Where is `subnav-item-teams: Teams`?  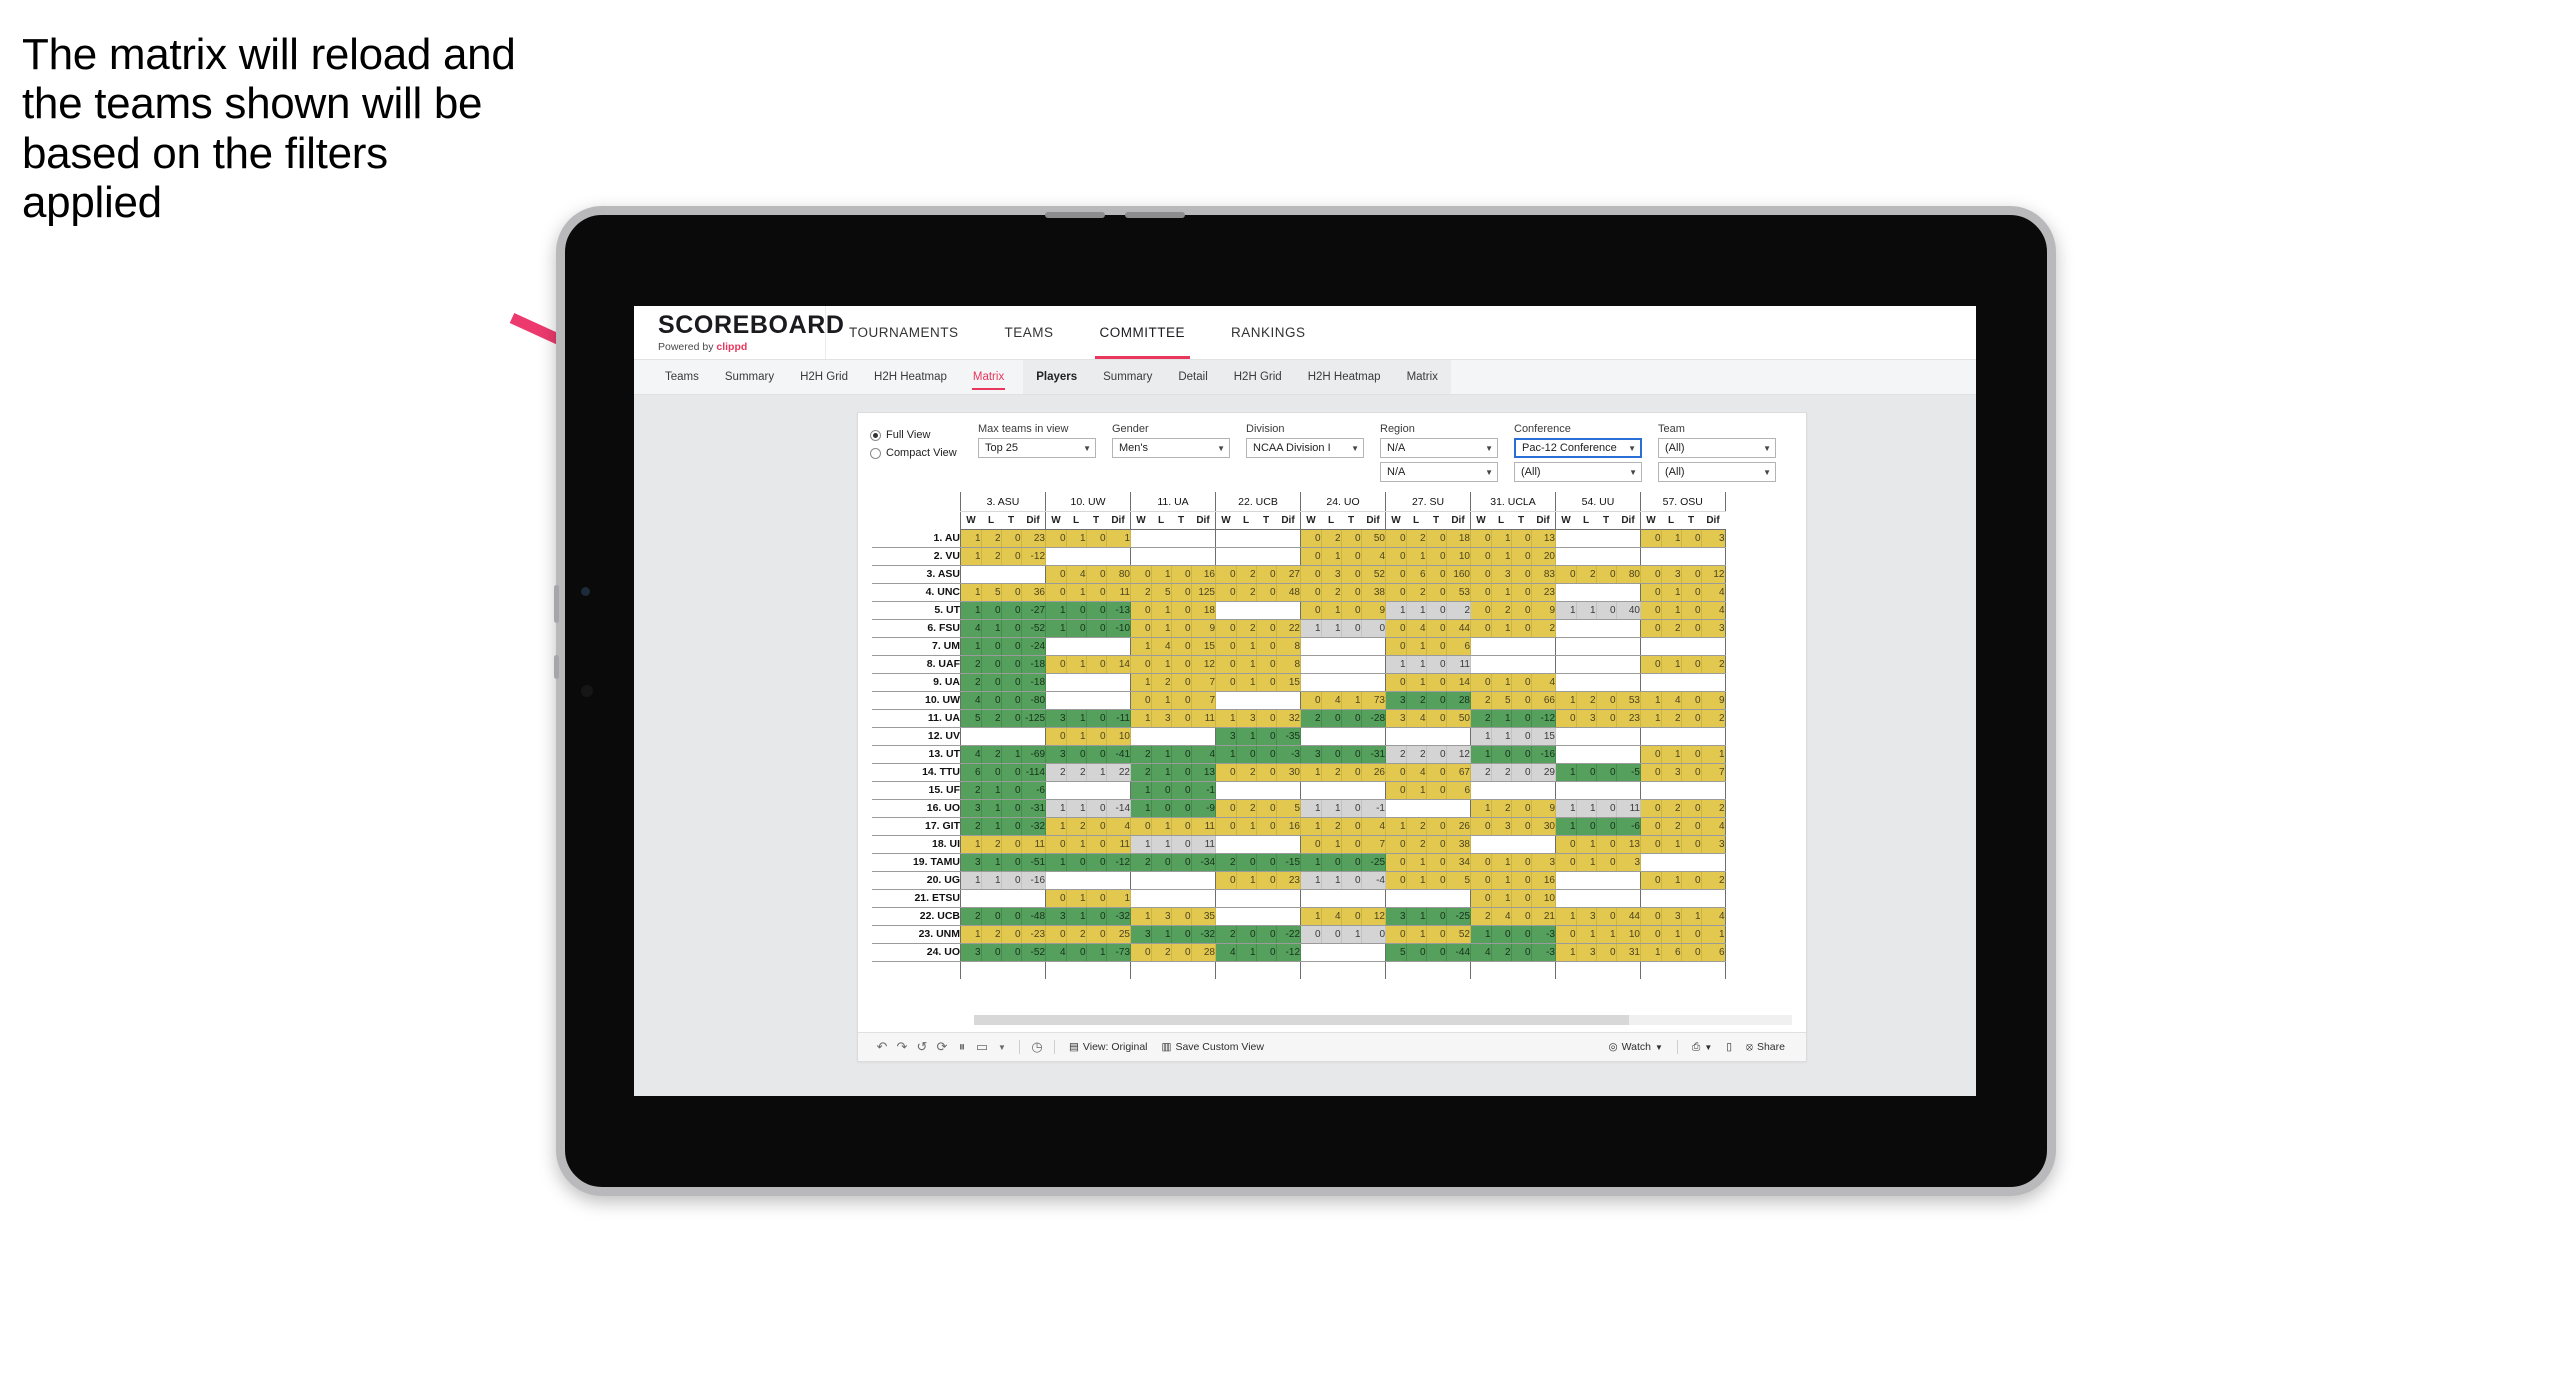
subnav-item-teams: Teams is located at coordinates (682, 377).